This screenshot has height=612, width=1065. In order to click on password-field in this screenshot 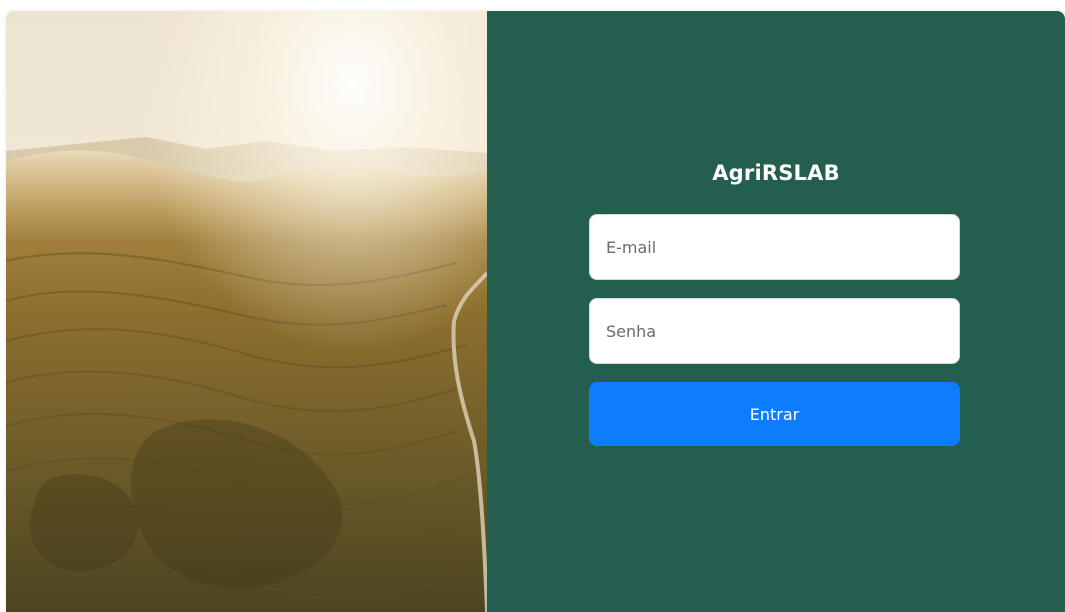, I will do `click(774, 331)`.